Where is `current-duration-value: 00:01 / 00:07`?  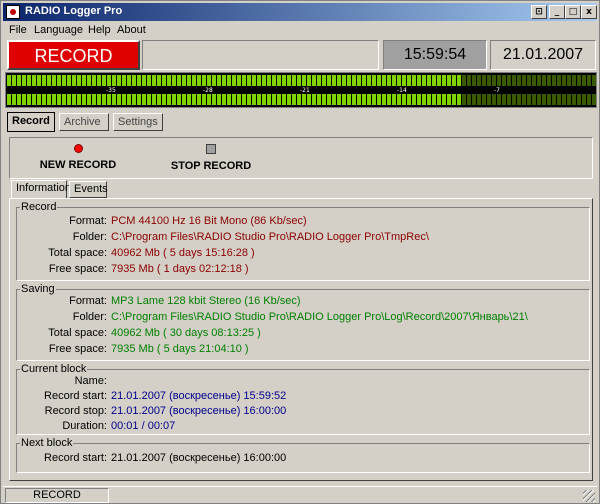 current-duration-value: 00:01 / 00:07 is located at coordinates (143, 426).